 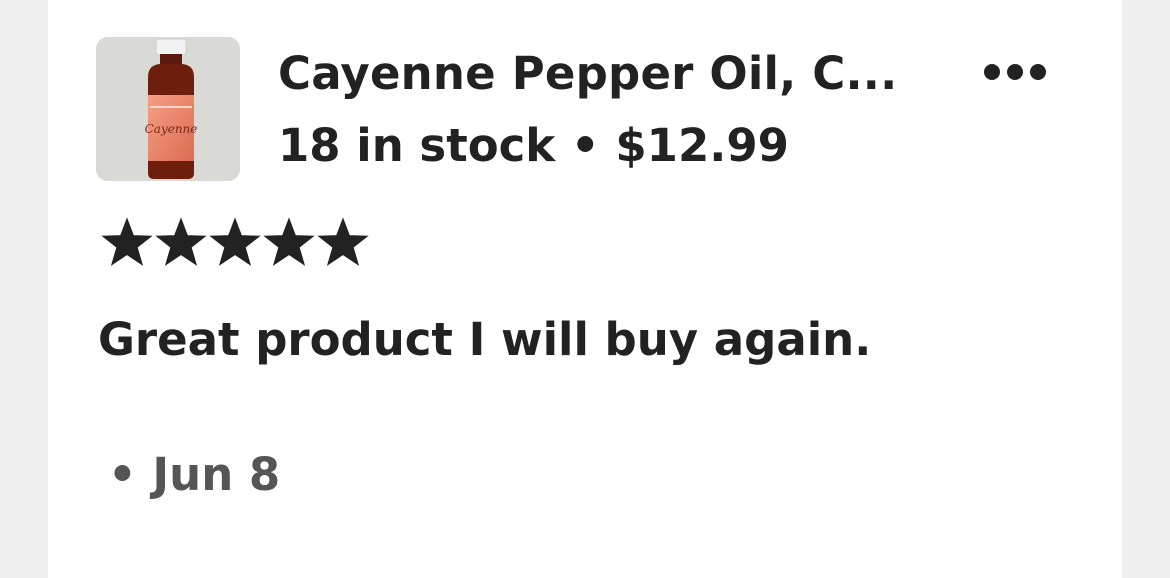 I want to click on more-horizontal-icon, so click(x=992, y=72).